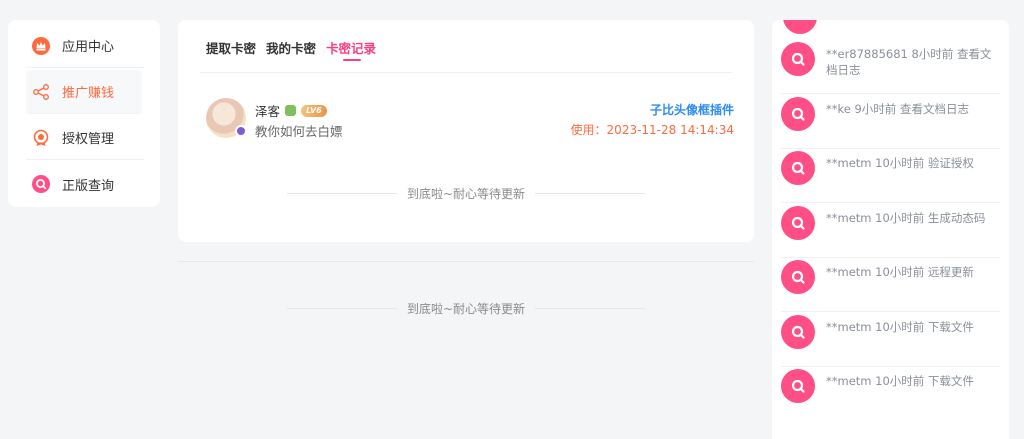 The image size is (1024, 439). I want to click on badge-icon, so click(41, 138).